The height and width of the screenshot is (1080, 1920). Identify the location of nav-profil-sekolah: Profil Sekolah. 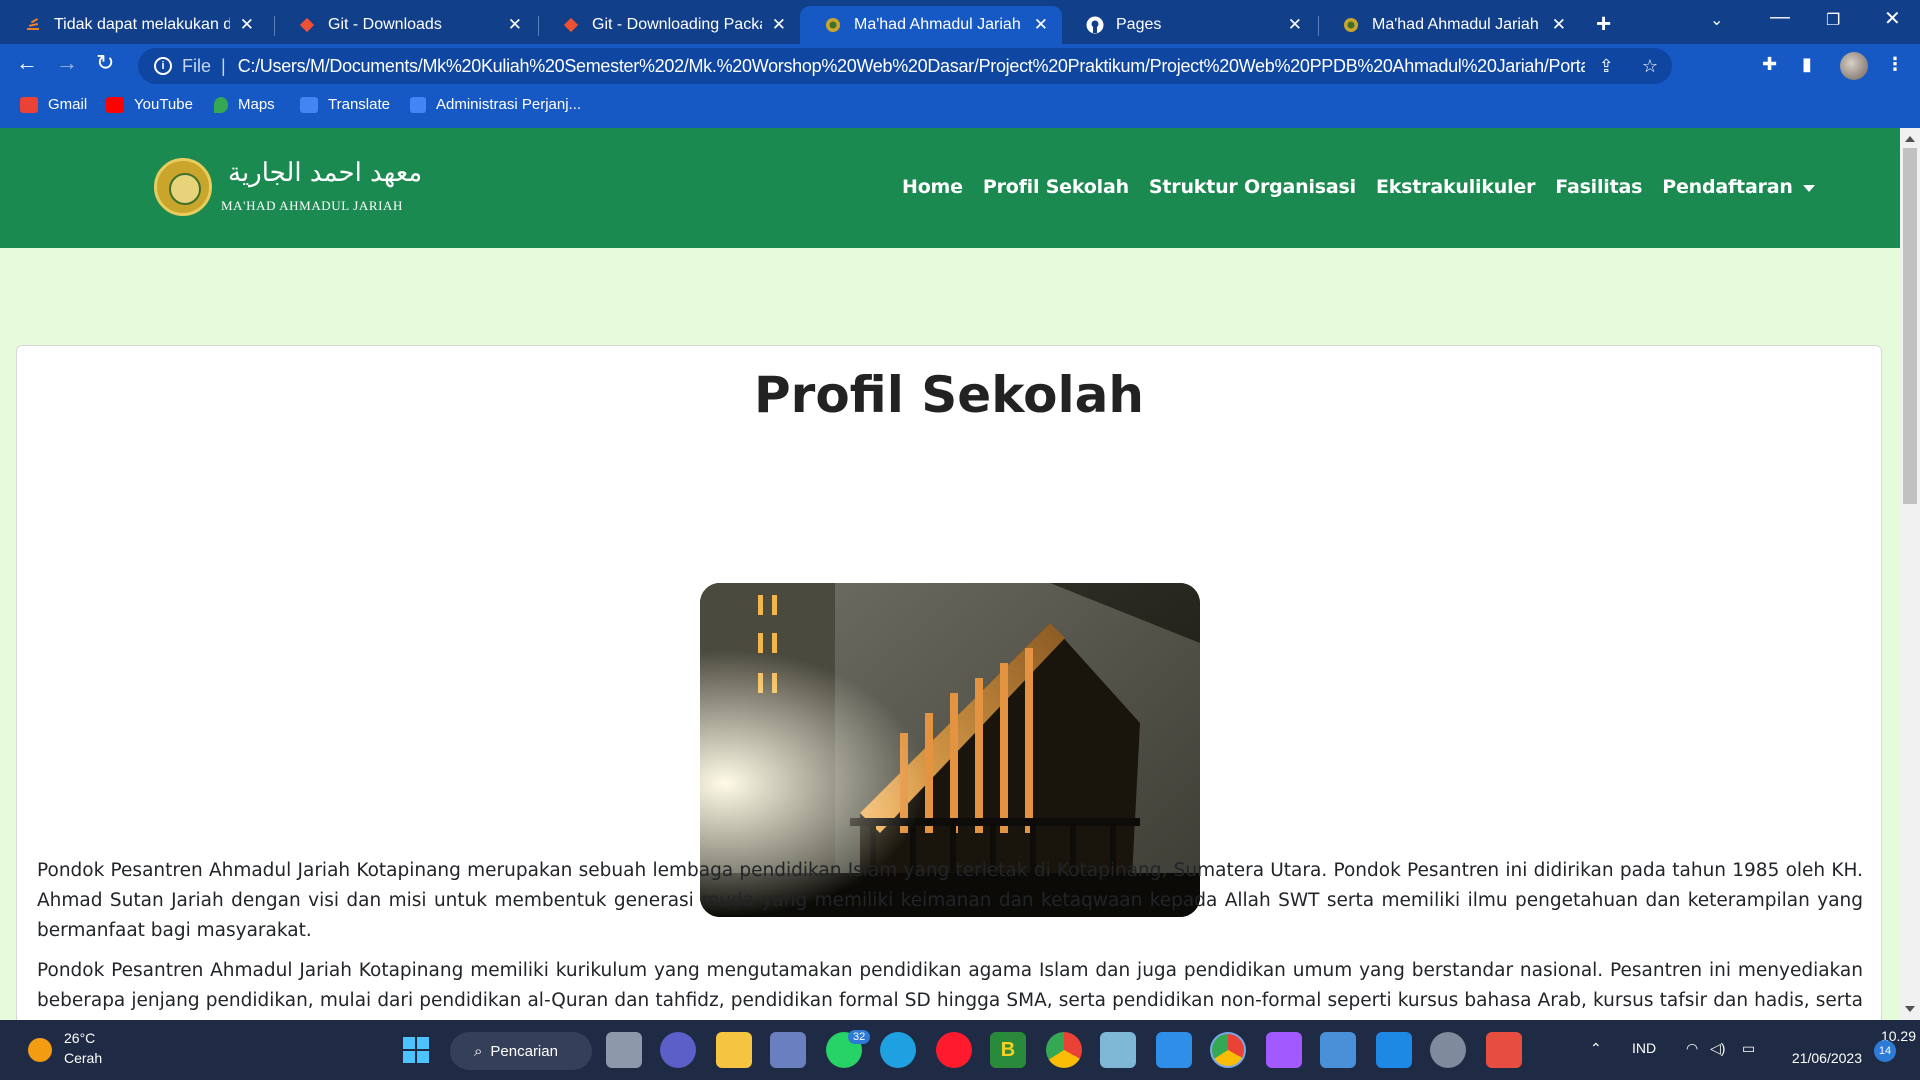
(1056, 187).